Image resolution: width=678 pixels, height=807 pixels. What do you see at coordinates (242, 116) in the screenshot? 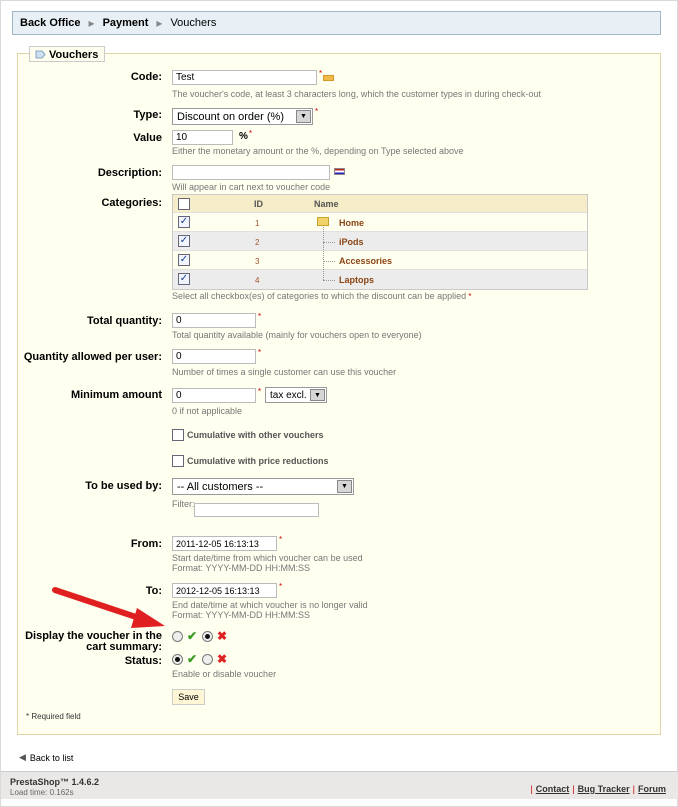
I see `type-select: Discount on order (%) ▼` at bounding box center [242, 116].